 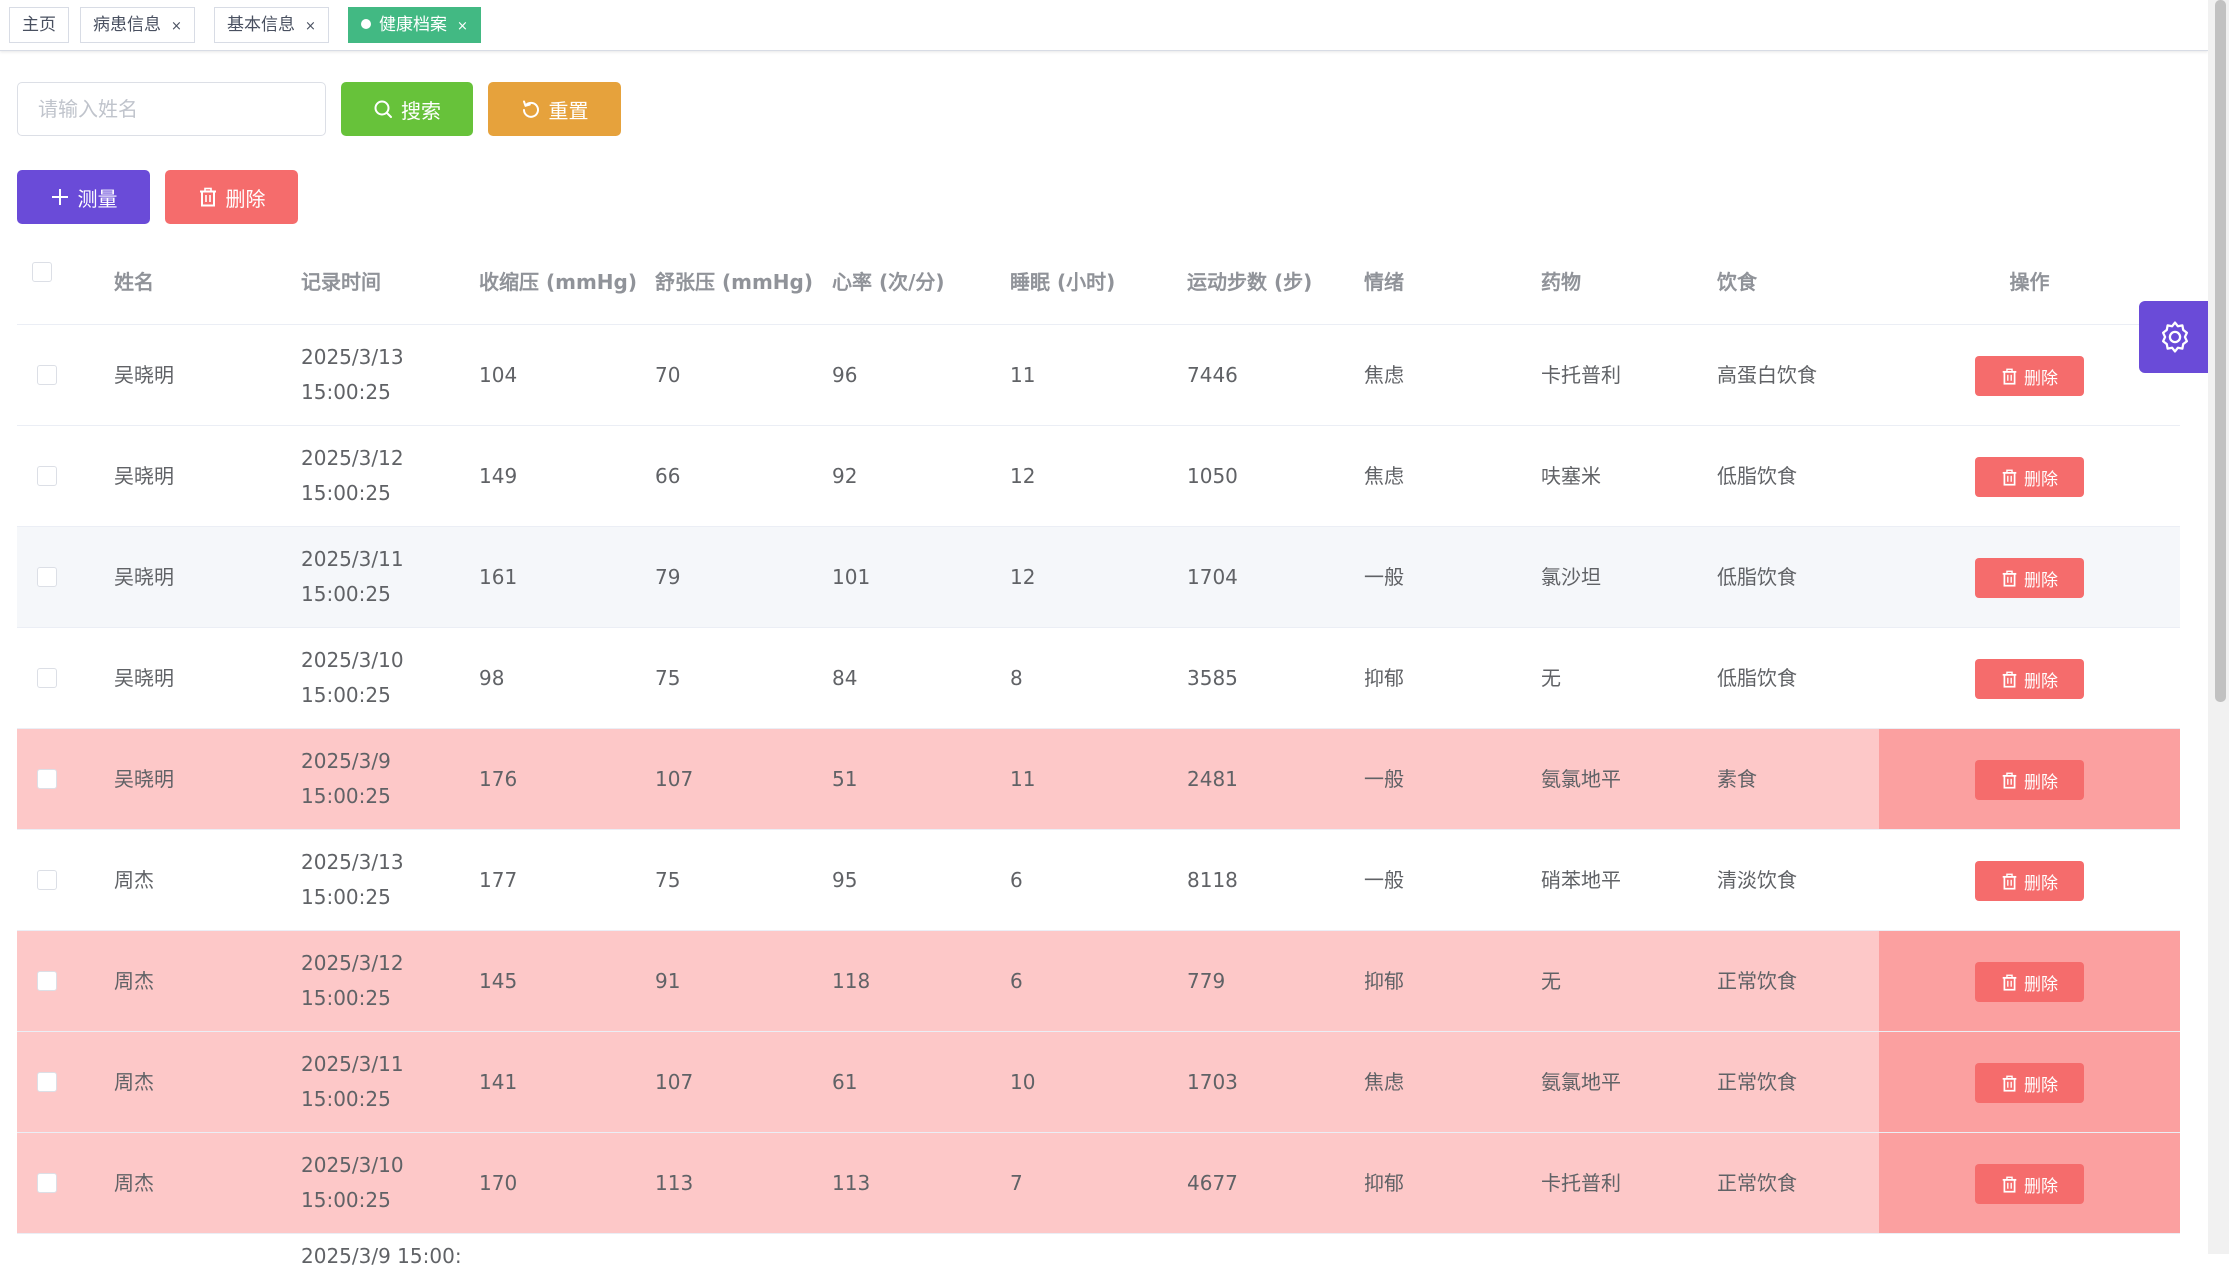 What do you see at coordinates (42, 272) in the screenshot?
I see `select-all-checkbox` at bounding box center [42, 272].